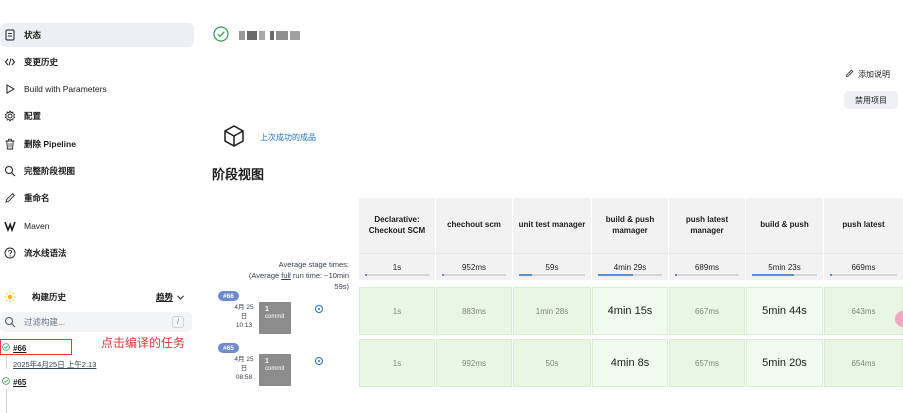 The height and width of the screenshot is (413, 903). What do you see at coordinates (94, 322) in the screenshot?
I see `build-filter-input` at bounding box center [94, 322].